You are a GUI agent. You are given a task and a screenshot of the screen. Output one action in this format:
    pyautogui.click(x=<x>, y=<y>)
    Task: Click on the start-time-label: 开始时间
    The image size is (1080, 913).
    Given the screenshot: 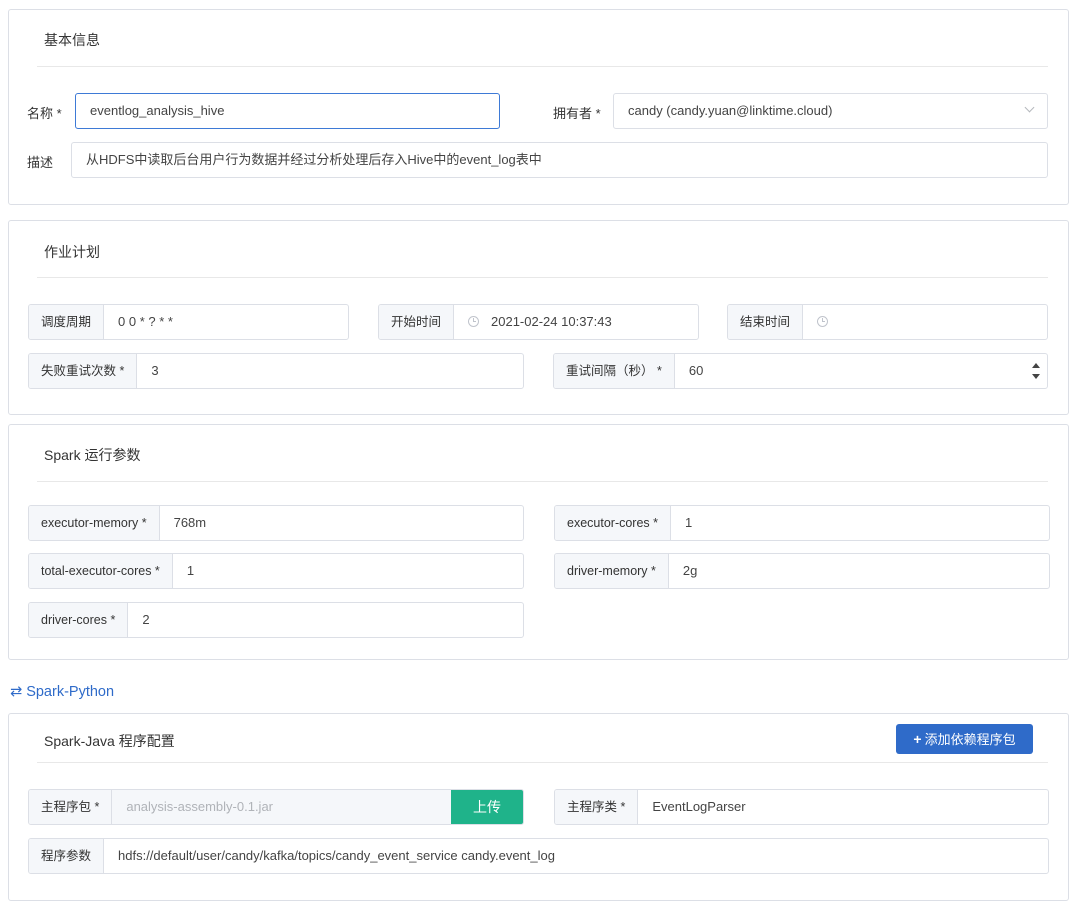 What is the action you would take?
    pyautogui.click(x=417, y=322)
    